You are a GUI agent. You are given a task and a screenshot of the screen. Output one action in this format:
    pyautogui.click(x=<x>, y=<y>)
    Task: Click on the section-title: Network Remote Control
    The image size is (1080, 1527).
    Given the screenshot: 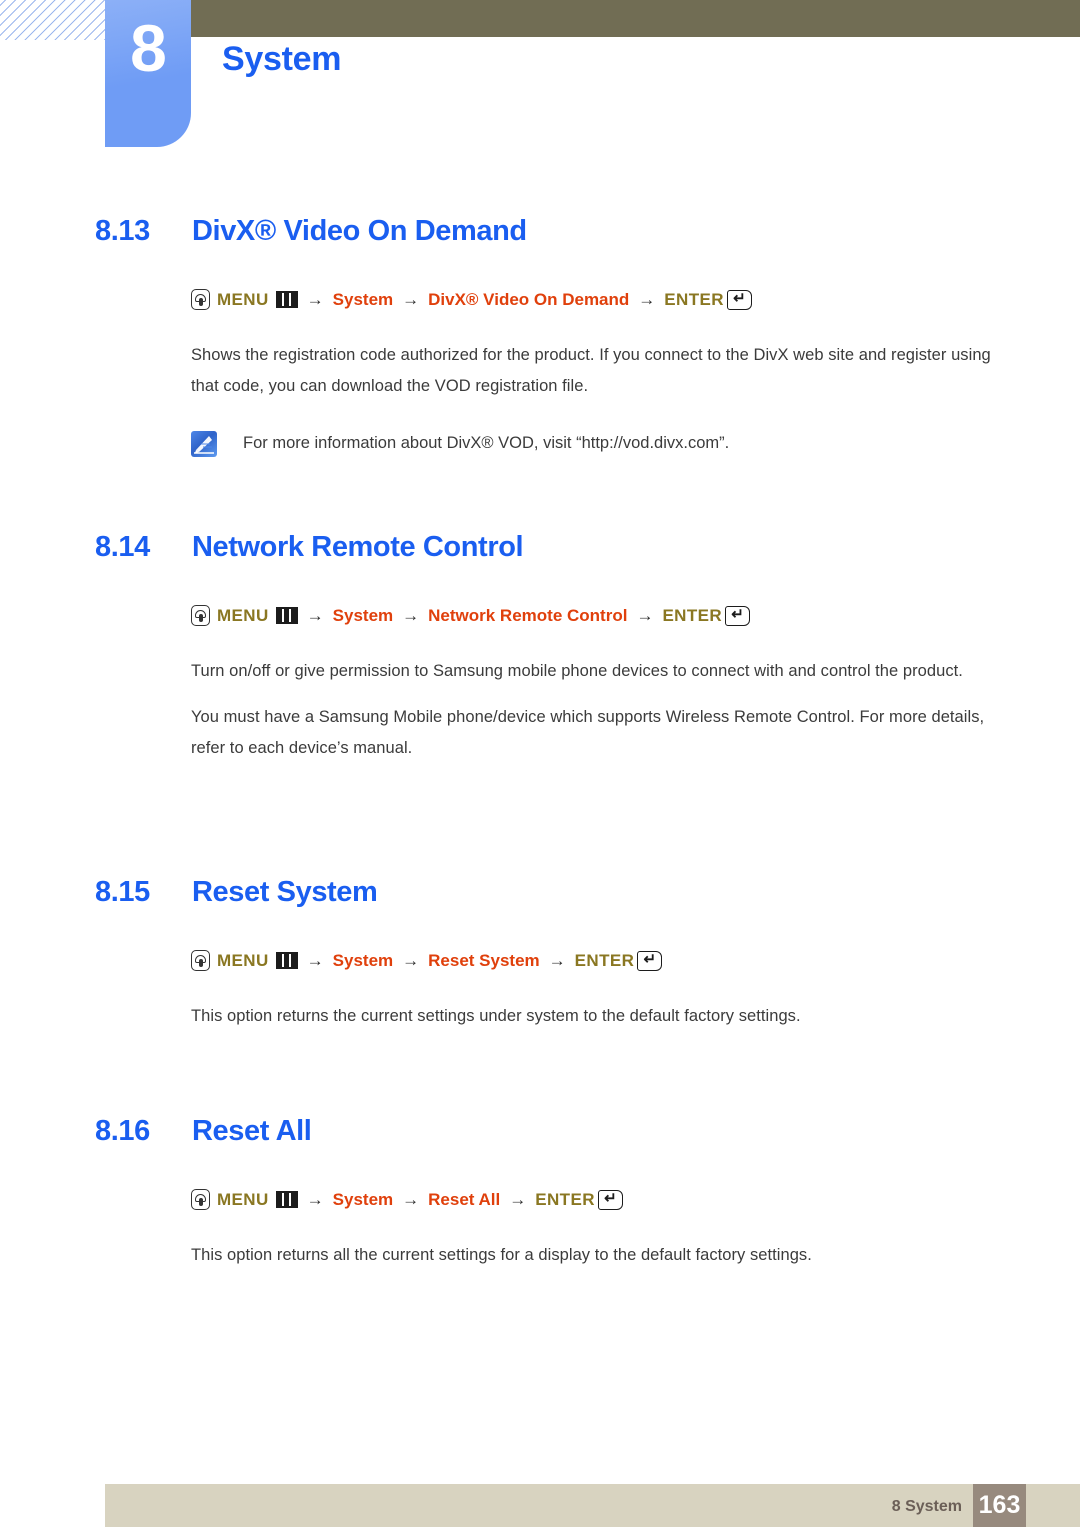 What is the action you would take?
    pyautogui.click(x=358, y=547)
    